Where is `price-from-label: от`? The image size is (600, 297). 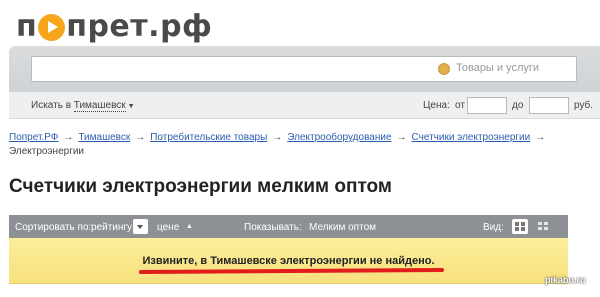
price-from-label: от is located at coordinates (460, 105).